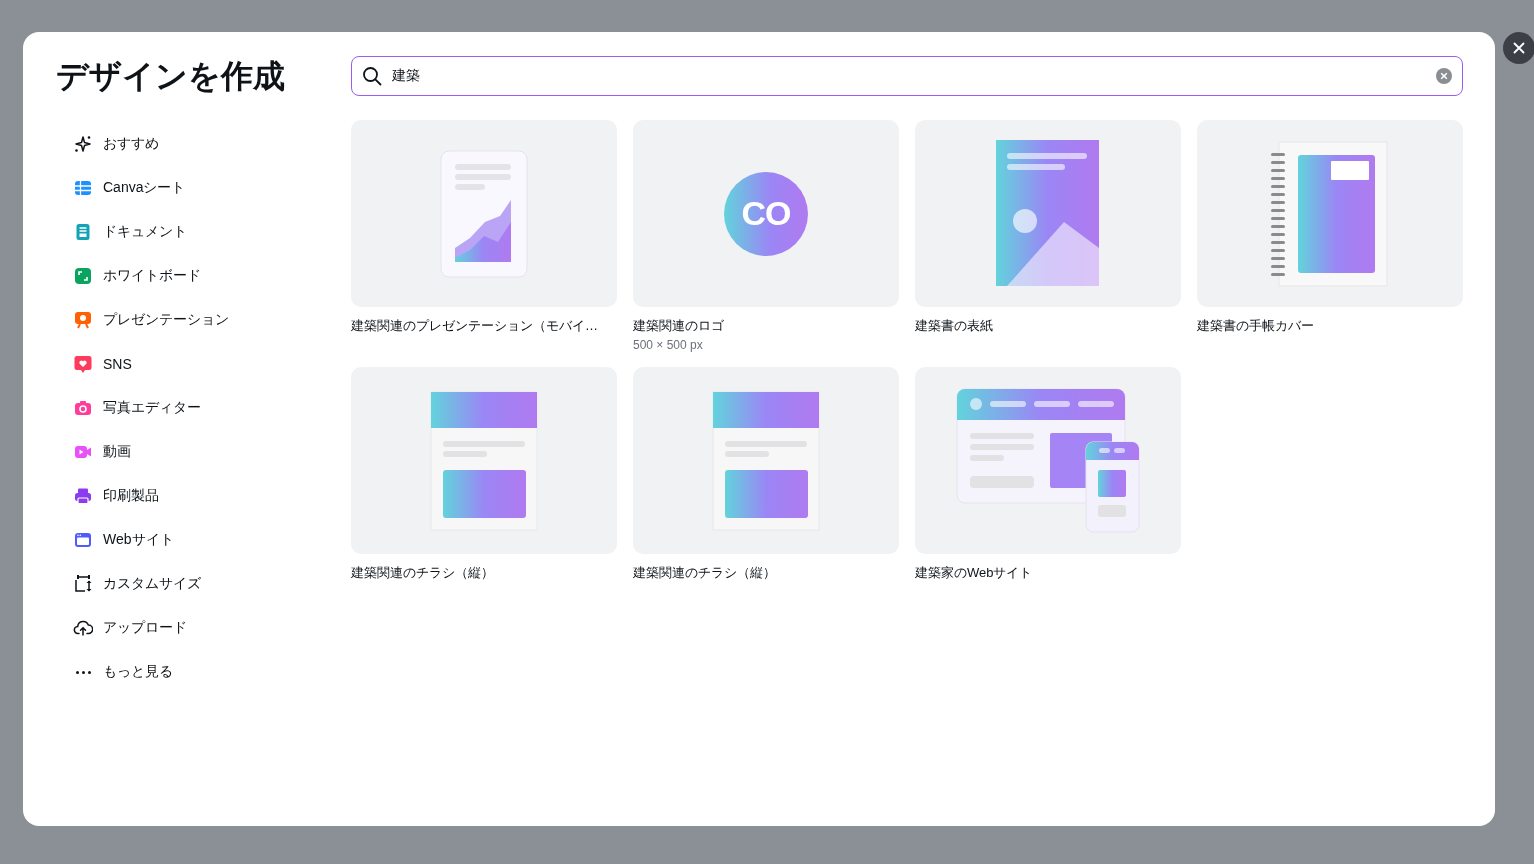 This screenshot has height=864, width=1534. Describe the element at coordinates (372, 76) in the screenshot. I see `search-icon` at that location.